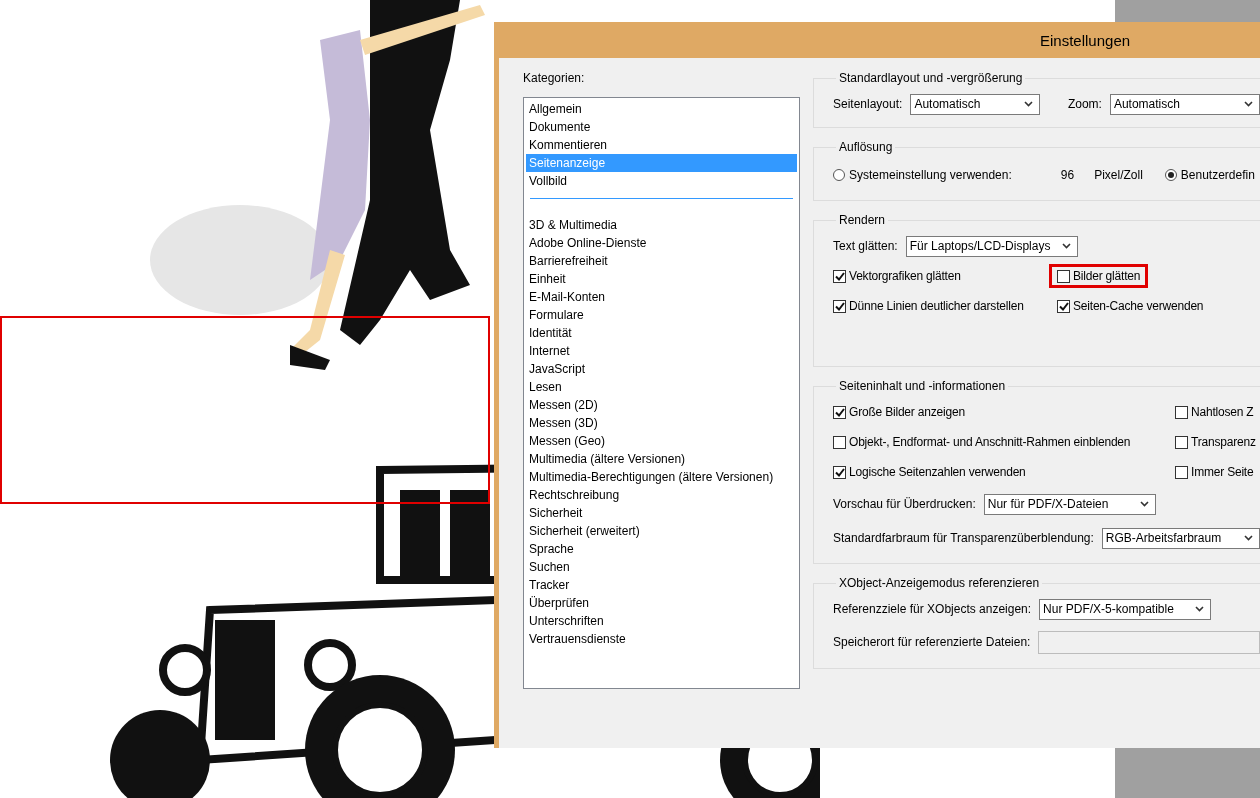 The image size is (1260, 798). Describe the element at coordinates (932, 609) in the screenshot. I see `field-label: Referenzziele für XObjects anzeigen:` at that location.